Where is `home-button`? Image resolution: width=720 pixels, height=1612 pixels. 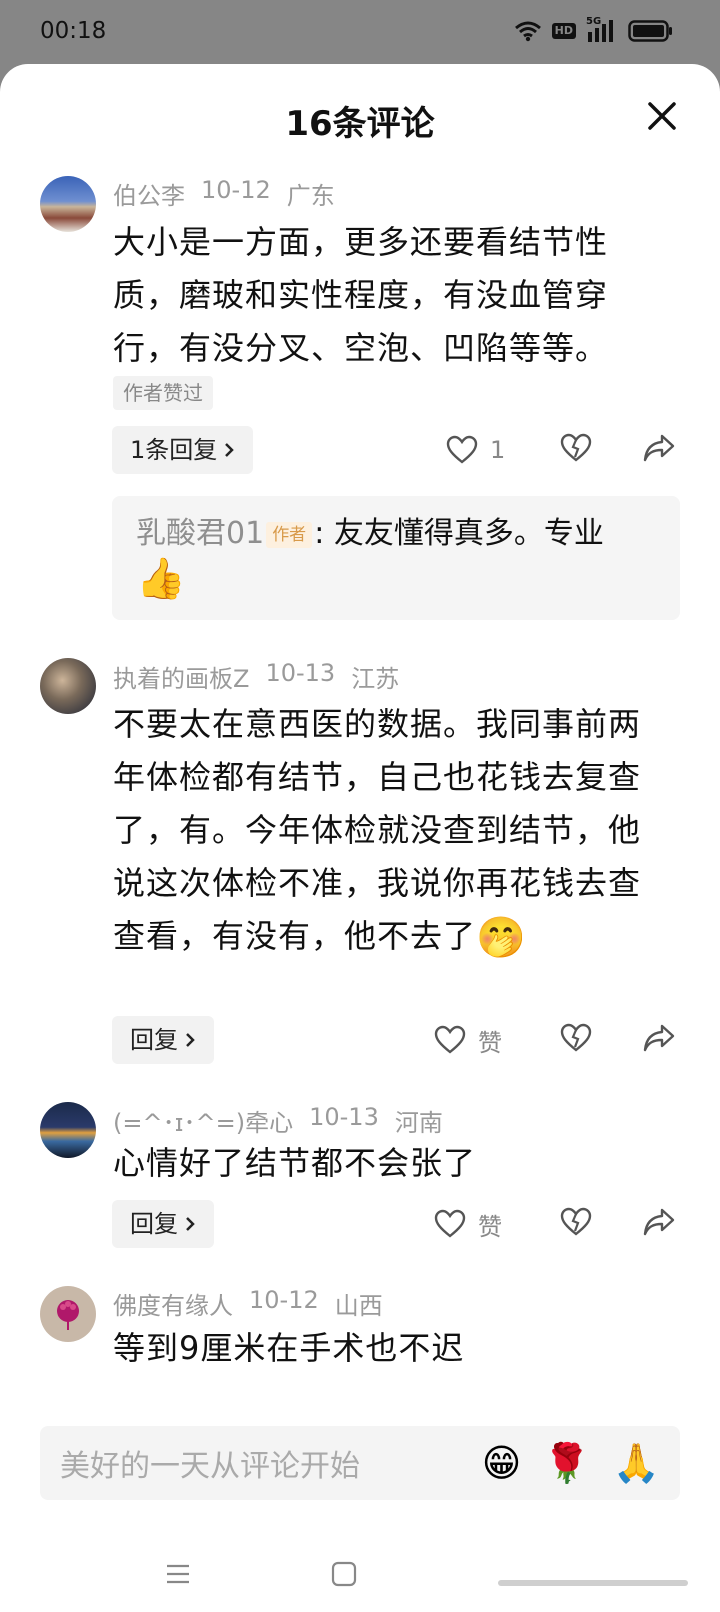 home-button is located at coordinates (344, 1576).